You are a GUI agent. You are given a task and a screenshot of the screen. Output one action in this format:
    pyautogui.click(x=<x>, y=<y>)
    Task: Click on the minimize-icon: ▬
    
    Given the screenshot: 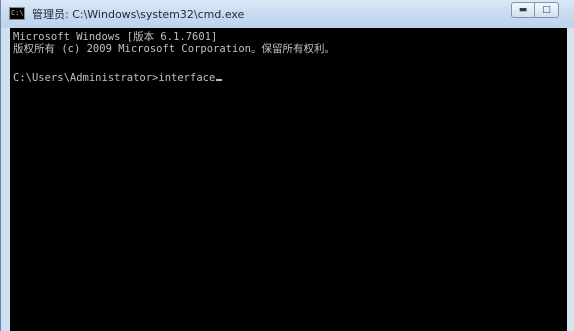 What is the action you would take?
    pyautogui.click(x=523, y=10)
    